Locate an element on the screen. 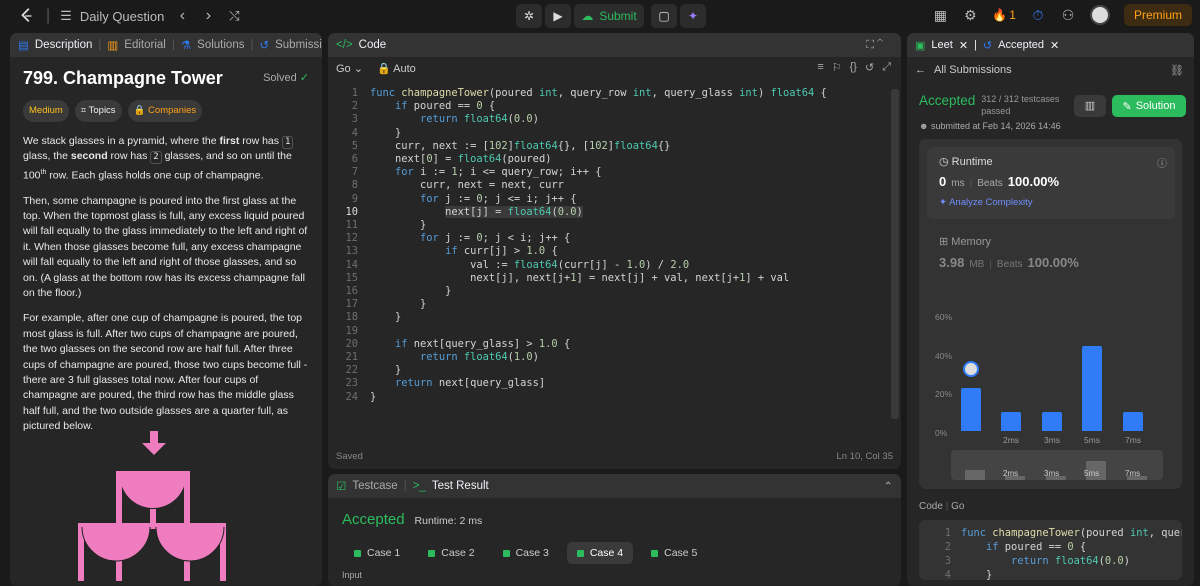  collapse-icon: ⌃ is located at coordinates (888, 486).